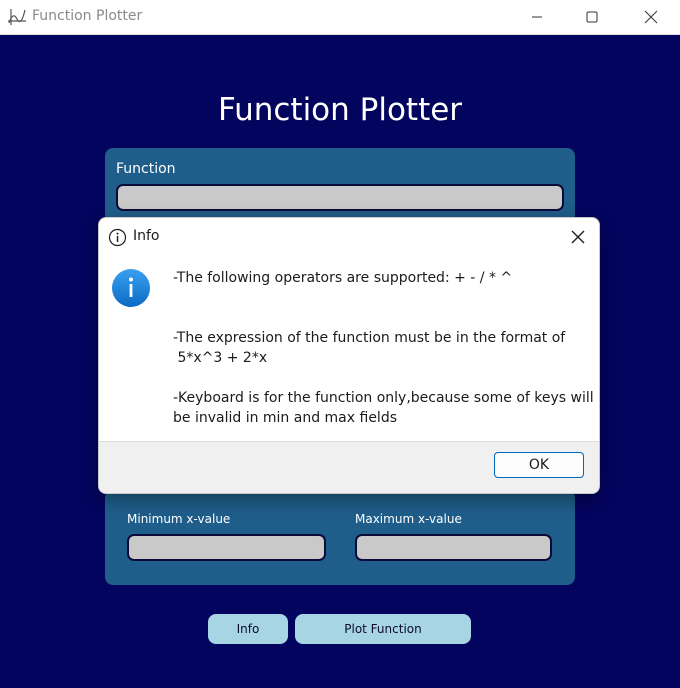  Describe the element at coordinates (383, 629) in the screenshot. I see `plot-function-button: Plot Function` at that location.